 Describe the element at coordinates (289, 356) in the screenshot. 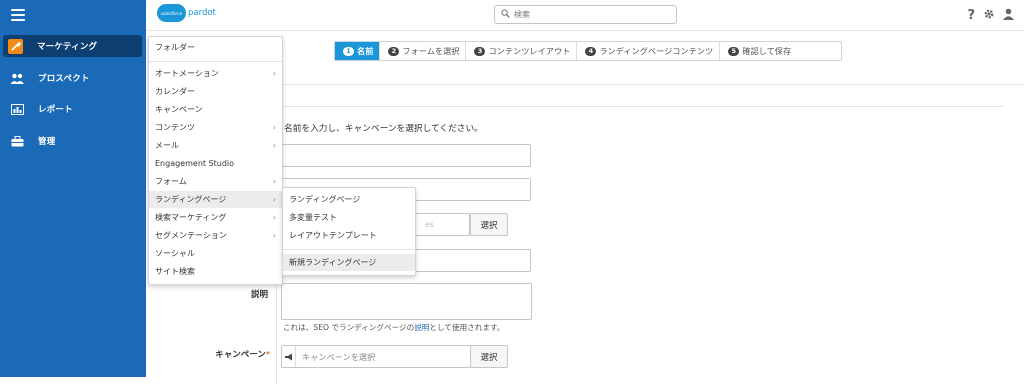

I see `megaphone-icon` at that location.